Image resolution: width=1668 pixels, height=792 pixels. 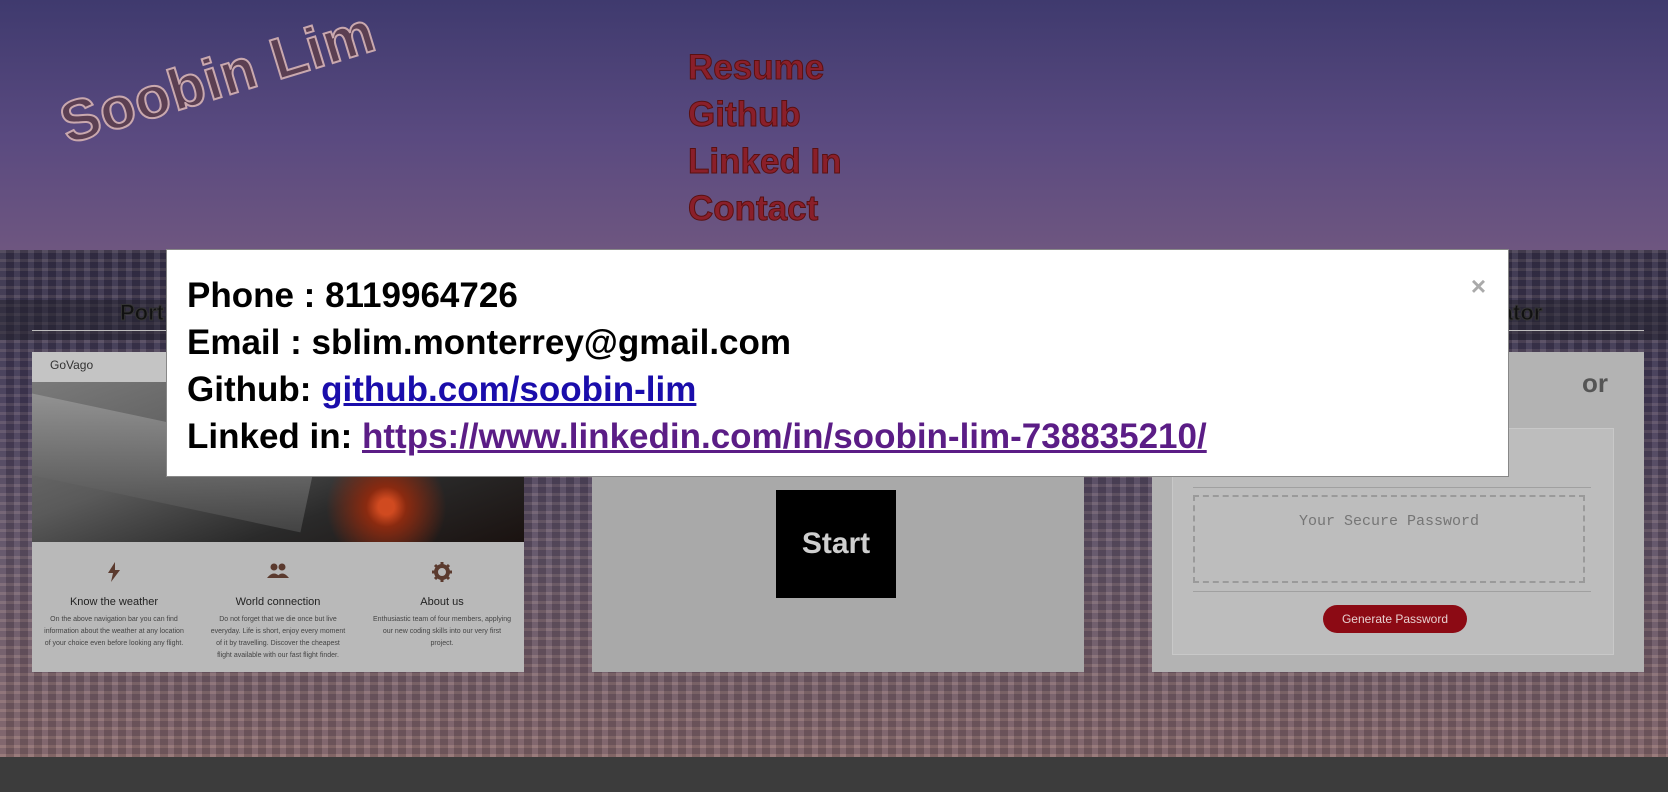 What do you see at coordinates (508, 389) in the screenshot?
I see `github-link: github.com/soobin-lim` at bounding box center [508, 389].